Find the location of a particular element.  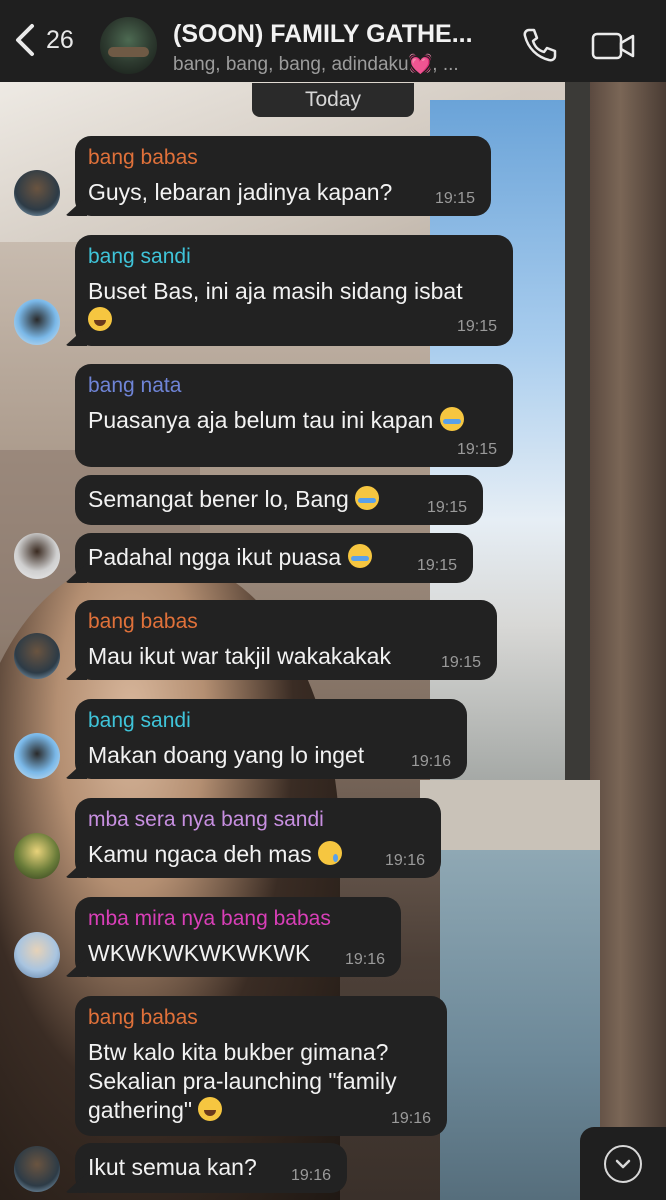

chevron-down-icon is located at coordinates (623, 1163).